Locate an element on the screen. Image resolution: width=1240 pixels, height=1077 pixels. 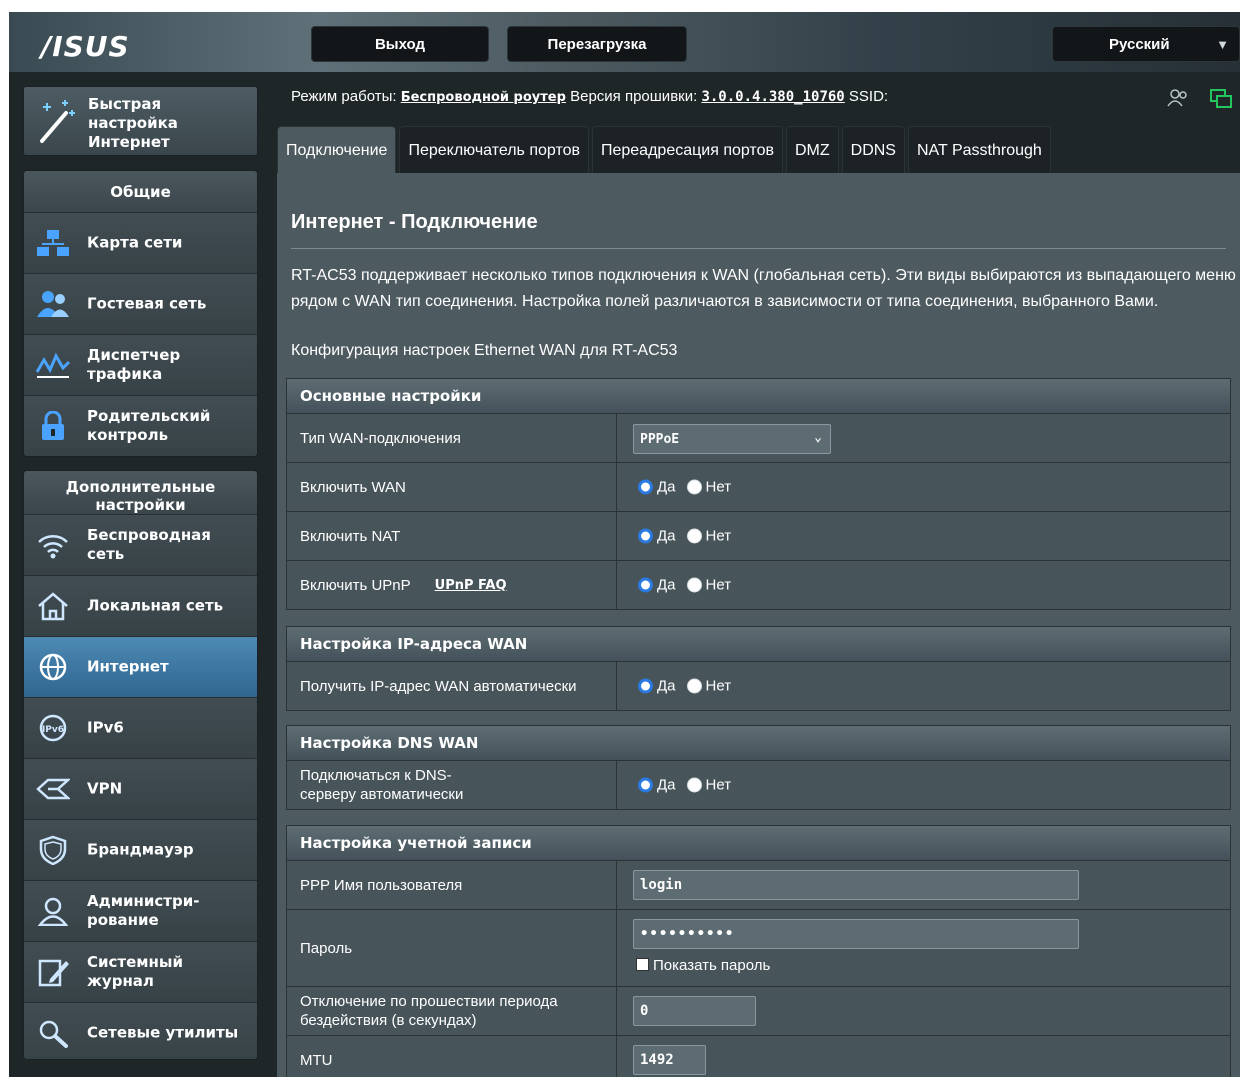
auto-dns-yes-radio is located at coordinates (645, 785).